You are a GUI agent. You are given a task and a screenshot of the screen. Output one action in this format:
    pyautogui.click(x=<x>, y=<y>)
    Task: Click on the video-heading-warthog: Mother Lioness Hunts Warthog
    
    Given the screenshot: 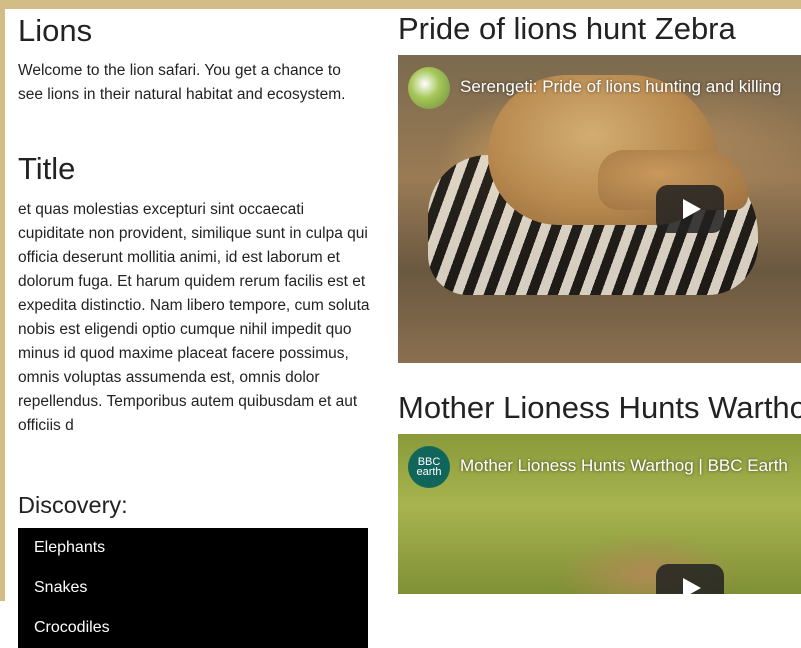 What is the action you would take?
    pyautogui.click(x=599, y=407)
    